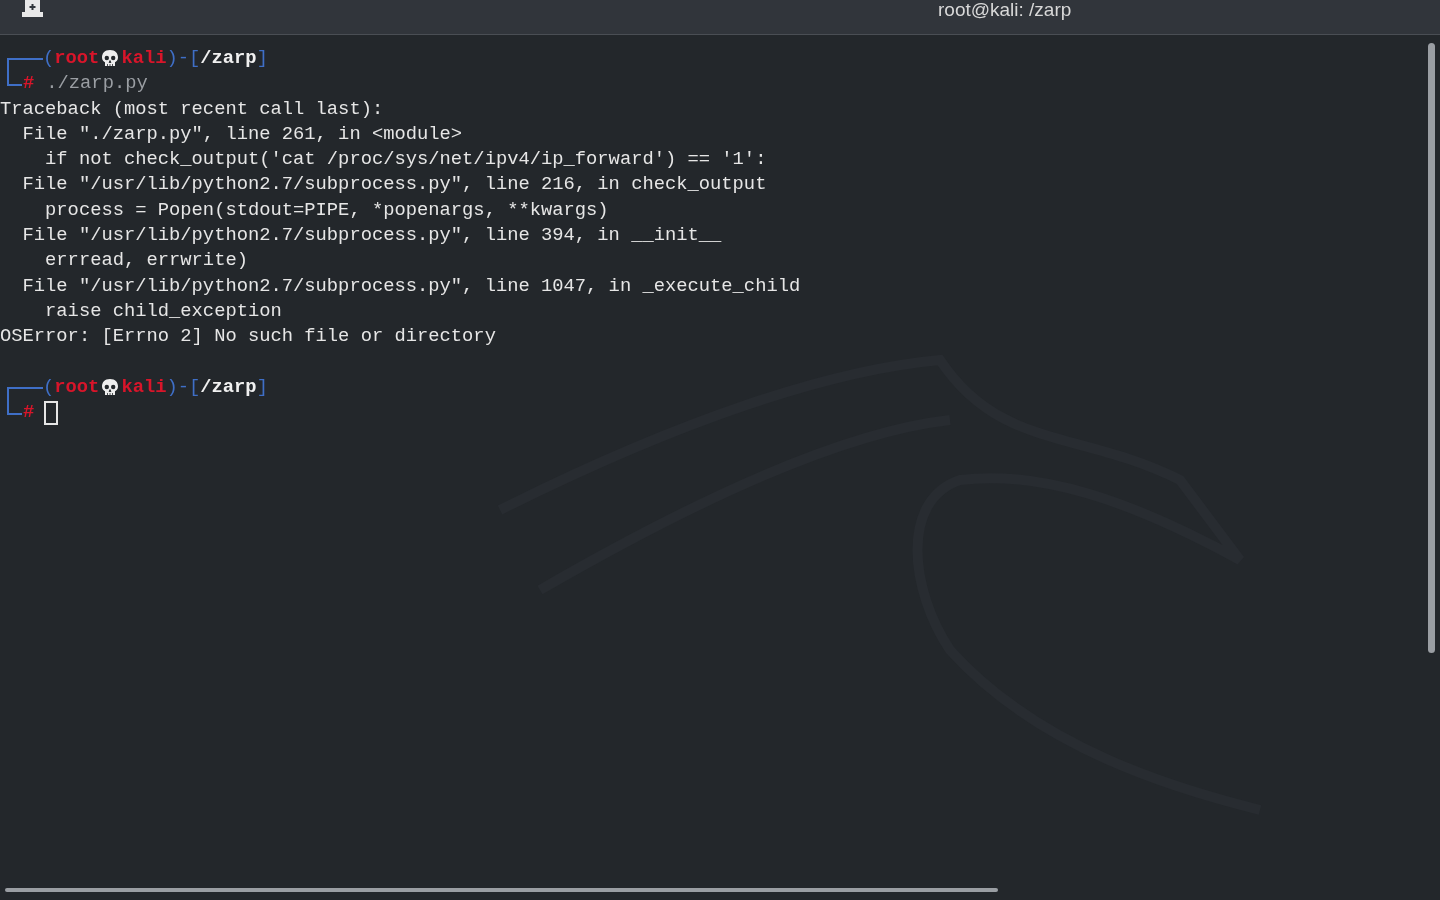 The width and height of the screenshot is (1440, 900). What do you see at coordinates (192, 108) in the screenshot?
I see `output-line: Traceback (most recent call last):` at bounding box center [192, 108].